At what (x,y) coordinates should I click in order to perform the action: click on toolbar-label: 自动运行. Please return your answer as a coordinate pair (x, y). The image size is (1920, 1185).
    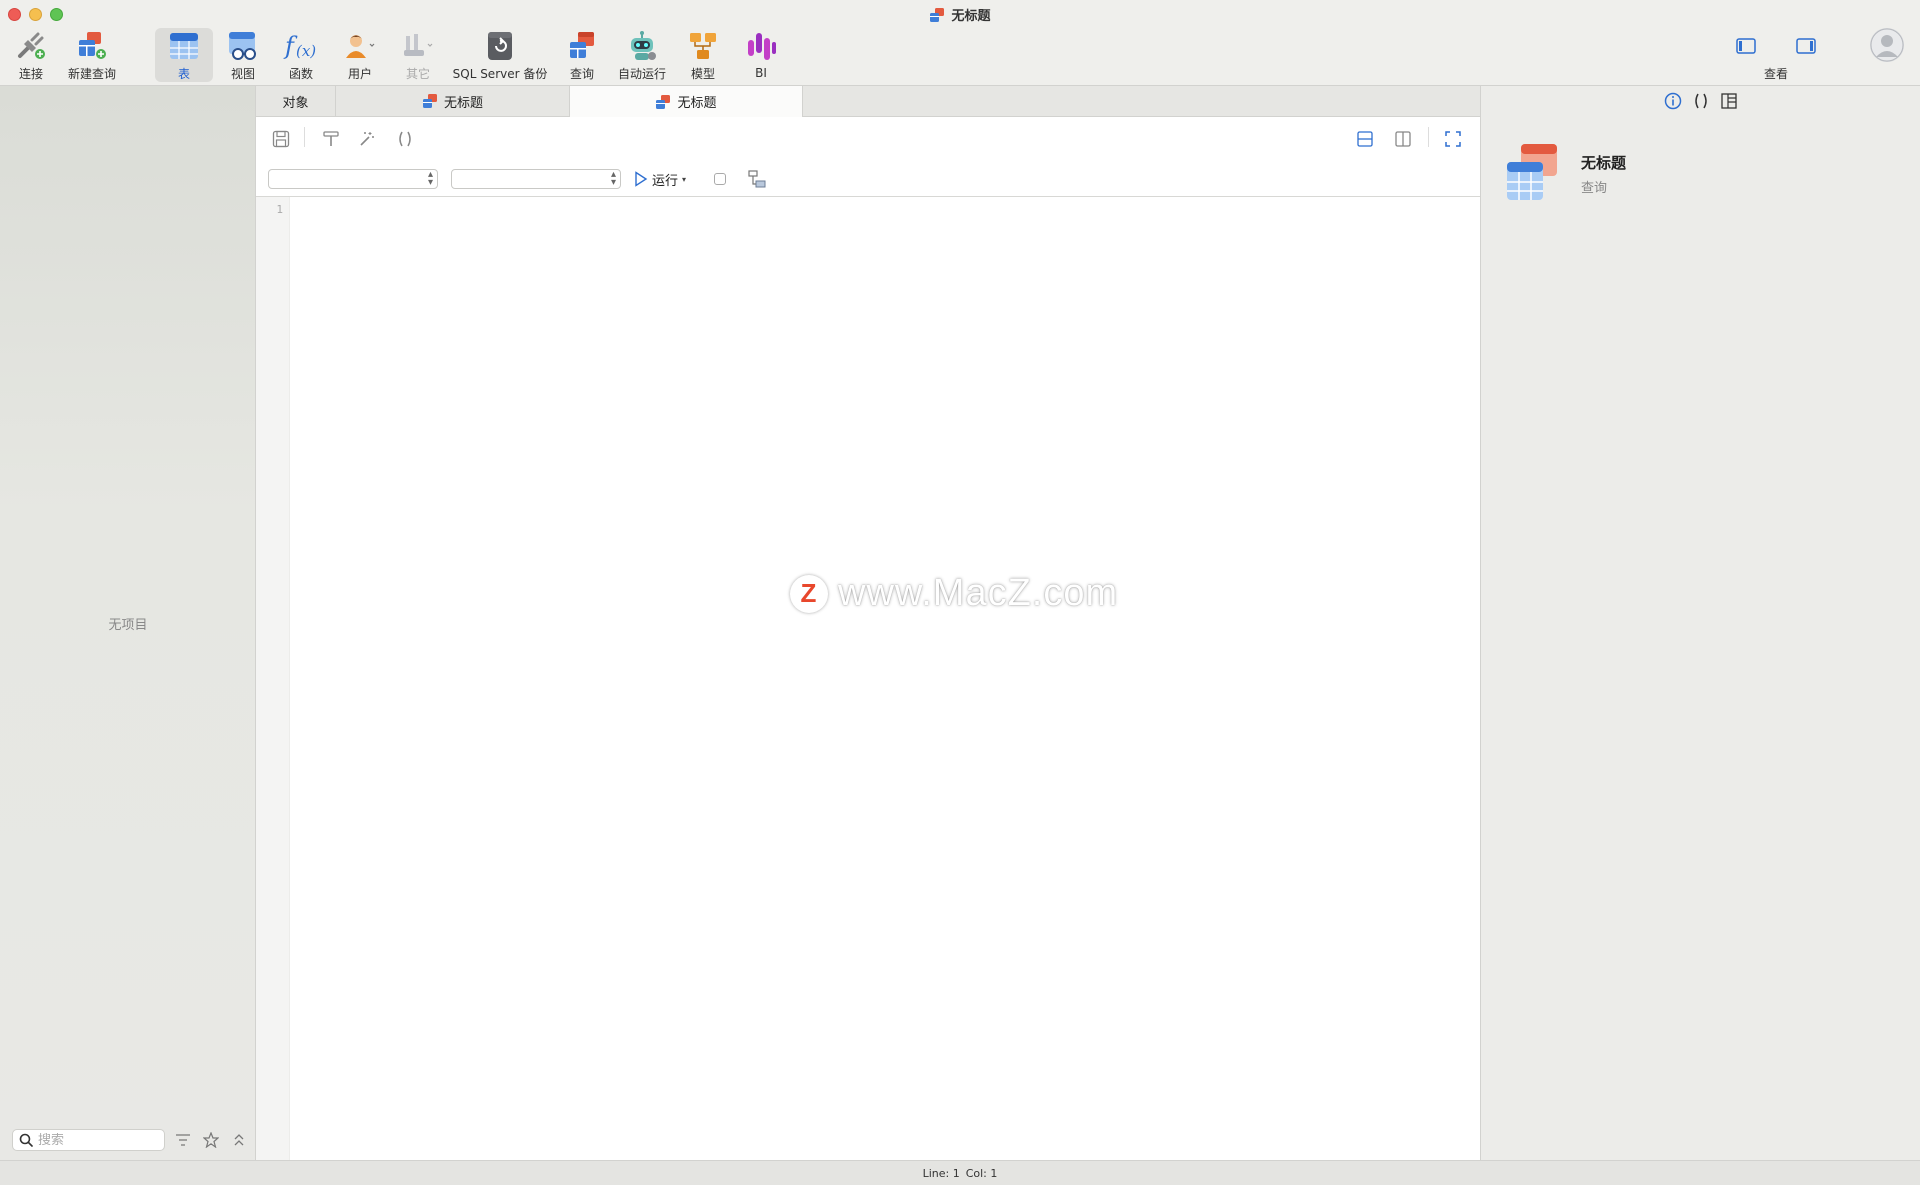
    Looking at the image, I should click on (641, 74).